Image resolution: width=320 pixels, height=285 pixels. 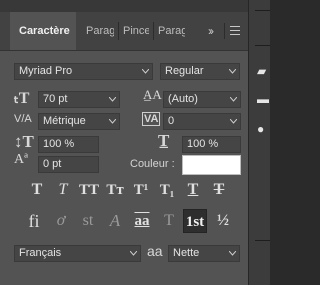 I want to click on underline-button: T, so click(x=193, y=190).